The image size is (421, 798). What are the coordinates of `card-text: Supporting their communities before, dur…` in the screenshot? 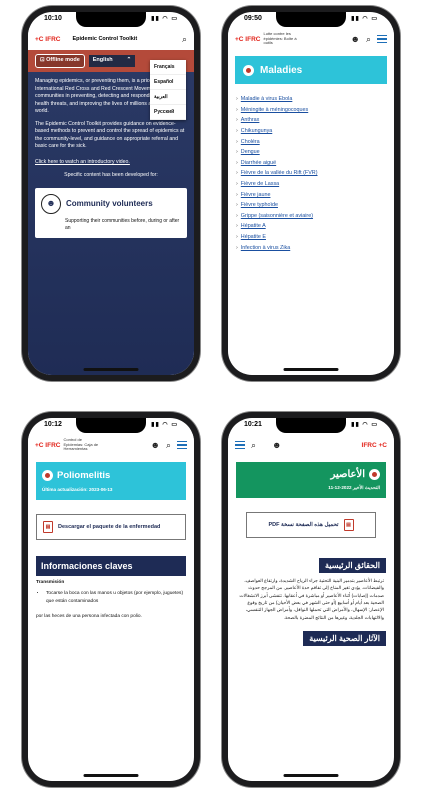 It's located at (122, 224).